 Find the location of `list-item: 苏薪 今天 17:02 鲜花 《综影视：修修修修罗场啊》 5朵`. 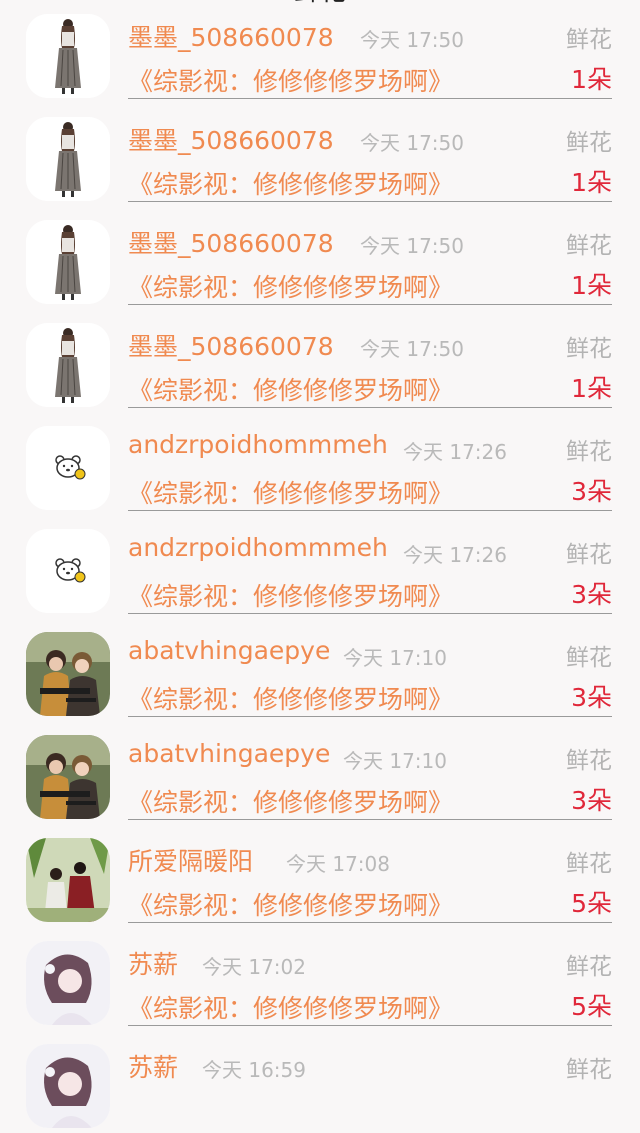

list-item: 苏薪 今天 17:02 鲜花 《综影视：修修修修罗场啊》 5朵 is located at coordinates (320, 978).